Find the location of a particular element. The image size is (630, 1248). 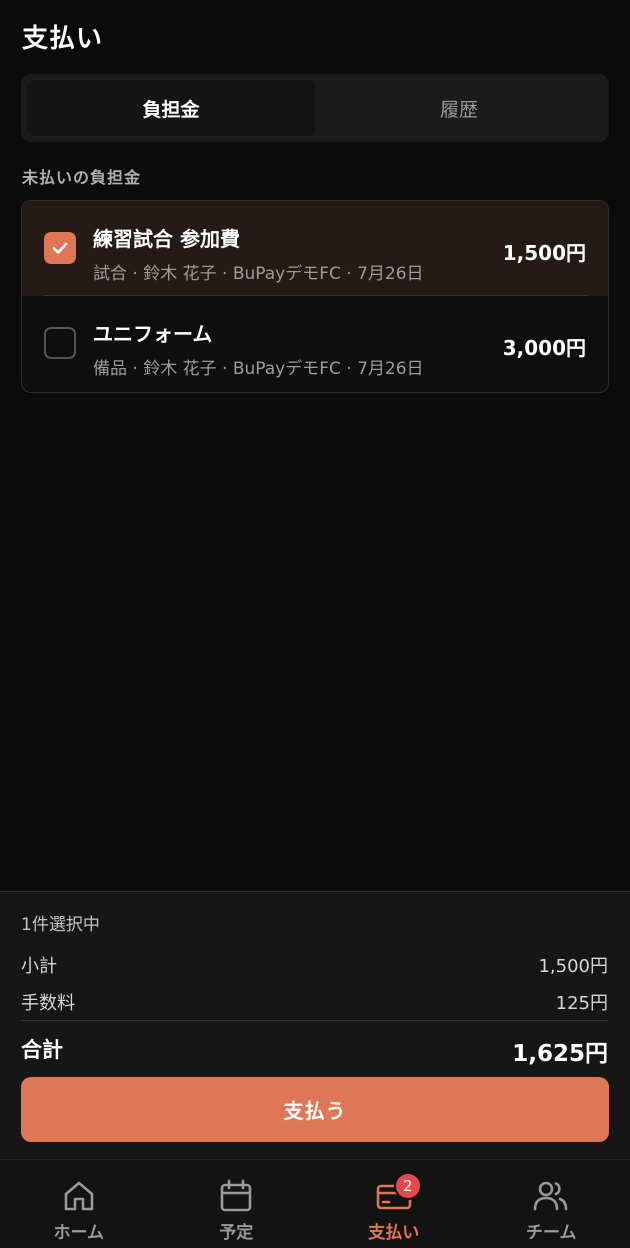

tab-label: ホーム is located at coordinates (79, 1233).